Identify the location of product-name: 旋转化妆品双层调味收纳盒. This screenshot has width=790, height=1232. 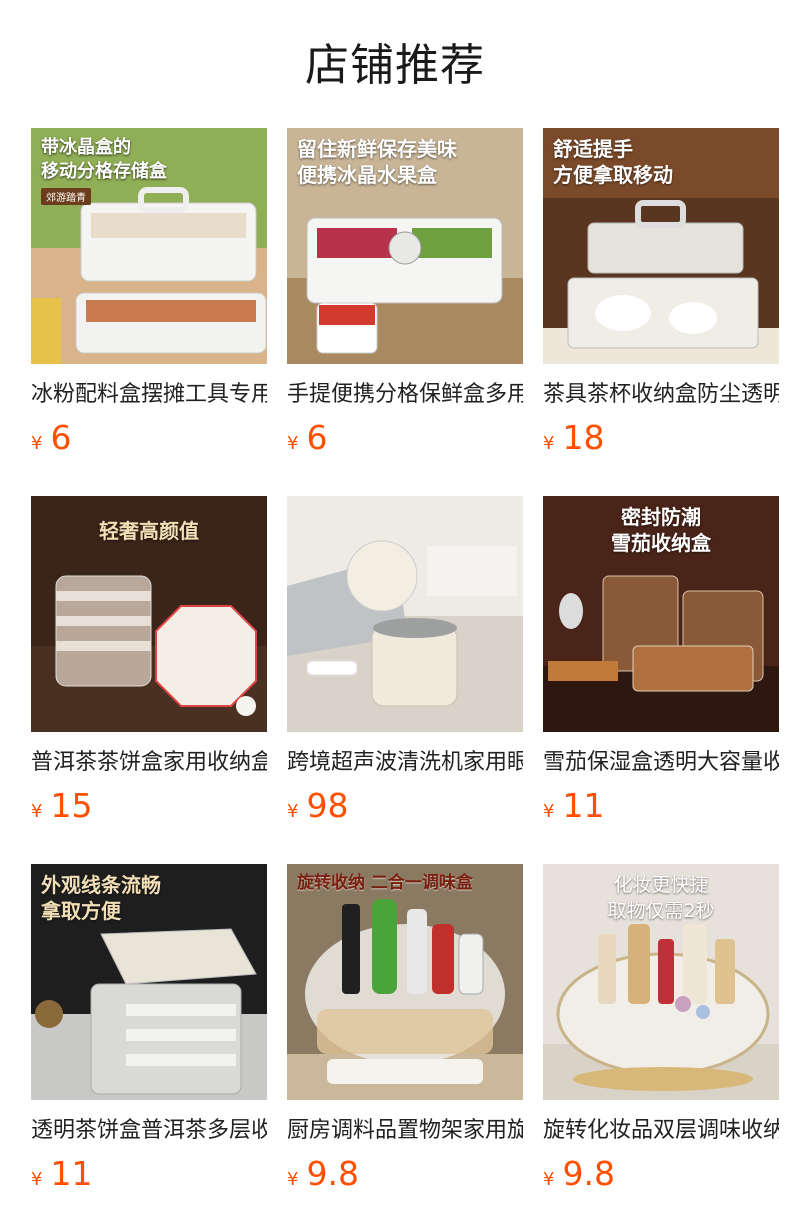
(661, 1131).